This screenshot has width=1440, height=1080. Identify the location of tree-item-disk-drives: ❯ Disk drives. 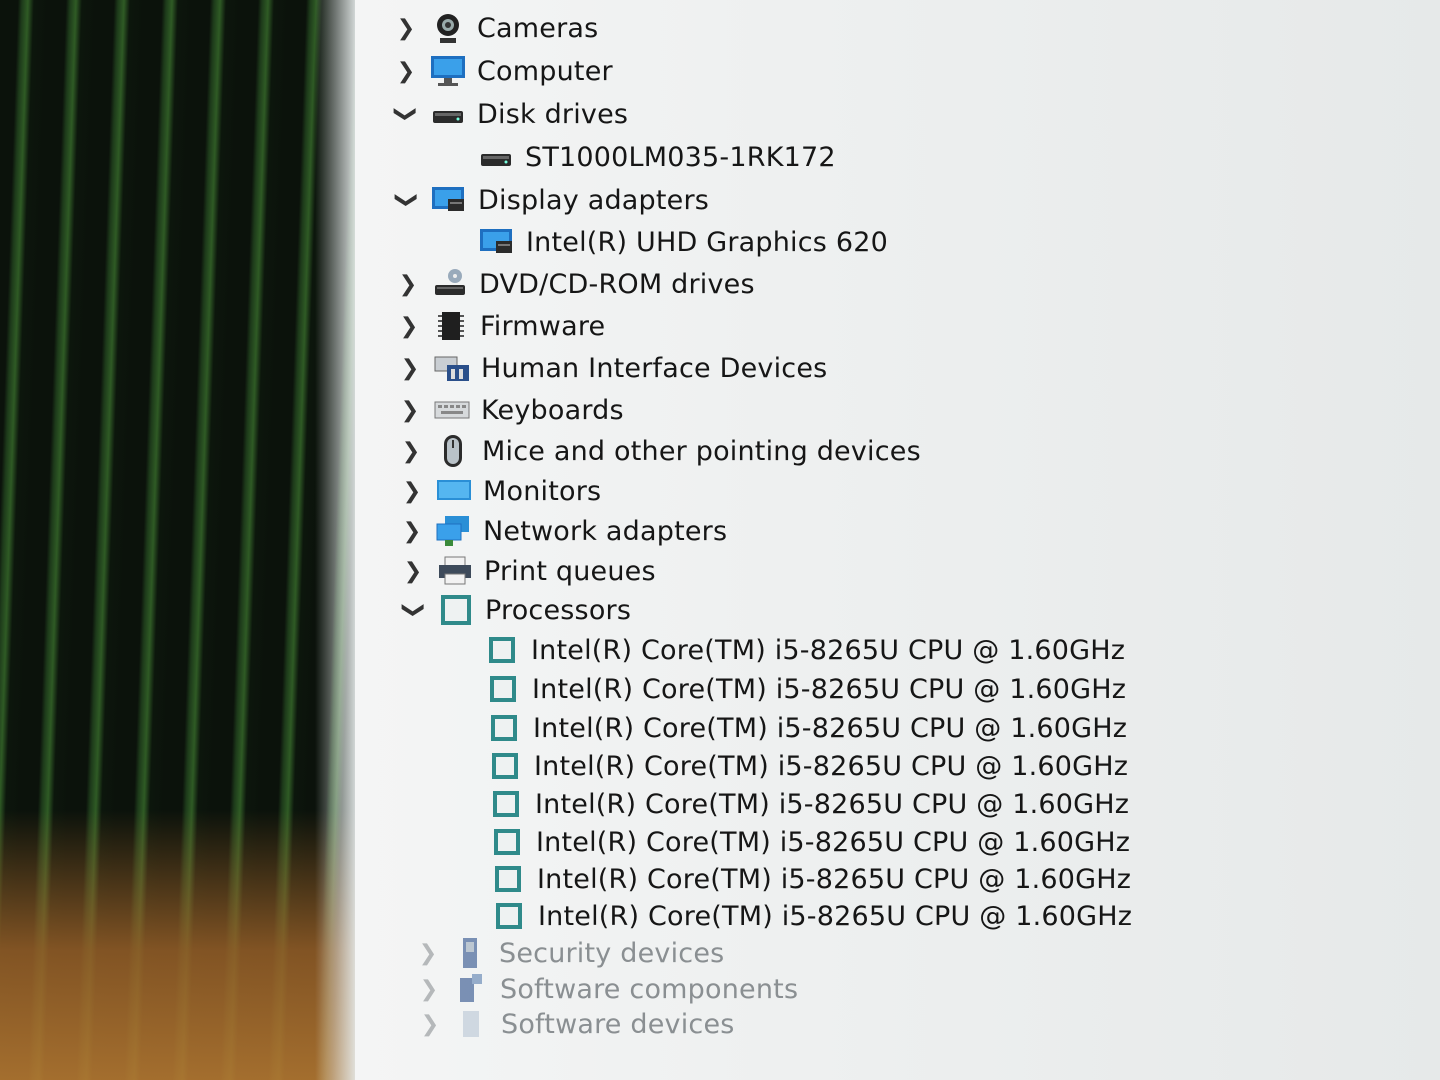
(510, 114).